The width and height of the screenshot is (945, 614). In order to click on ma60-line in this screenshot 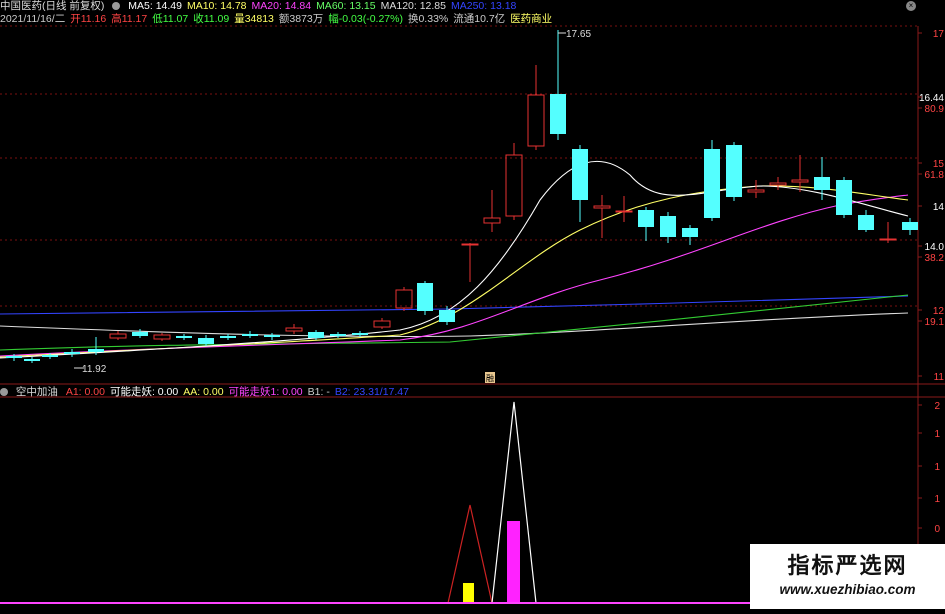, I will do `click(454, 322)`.